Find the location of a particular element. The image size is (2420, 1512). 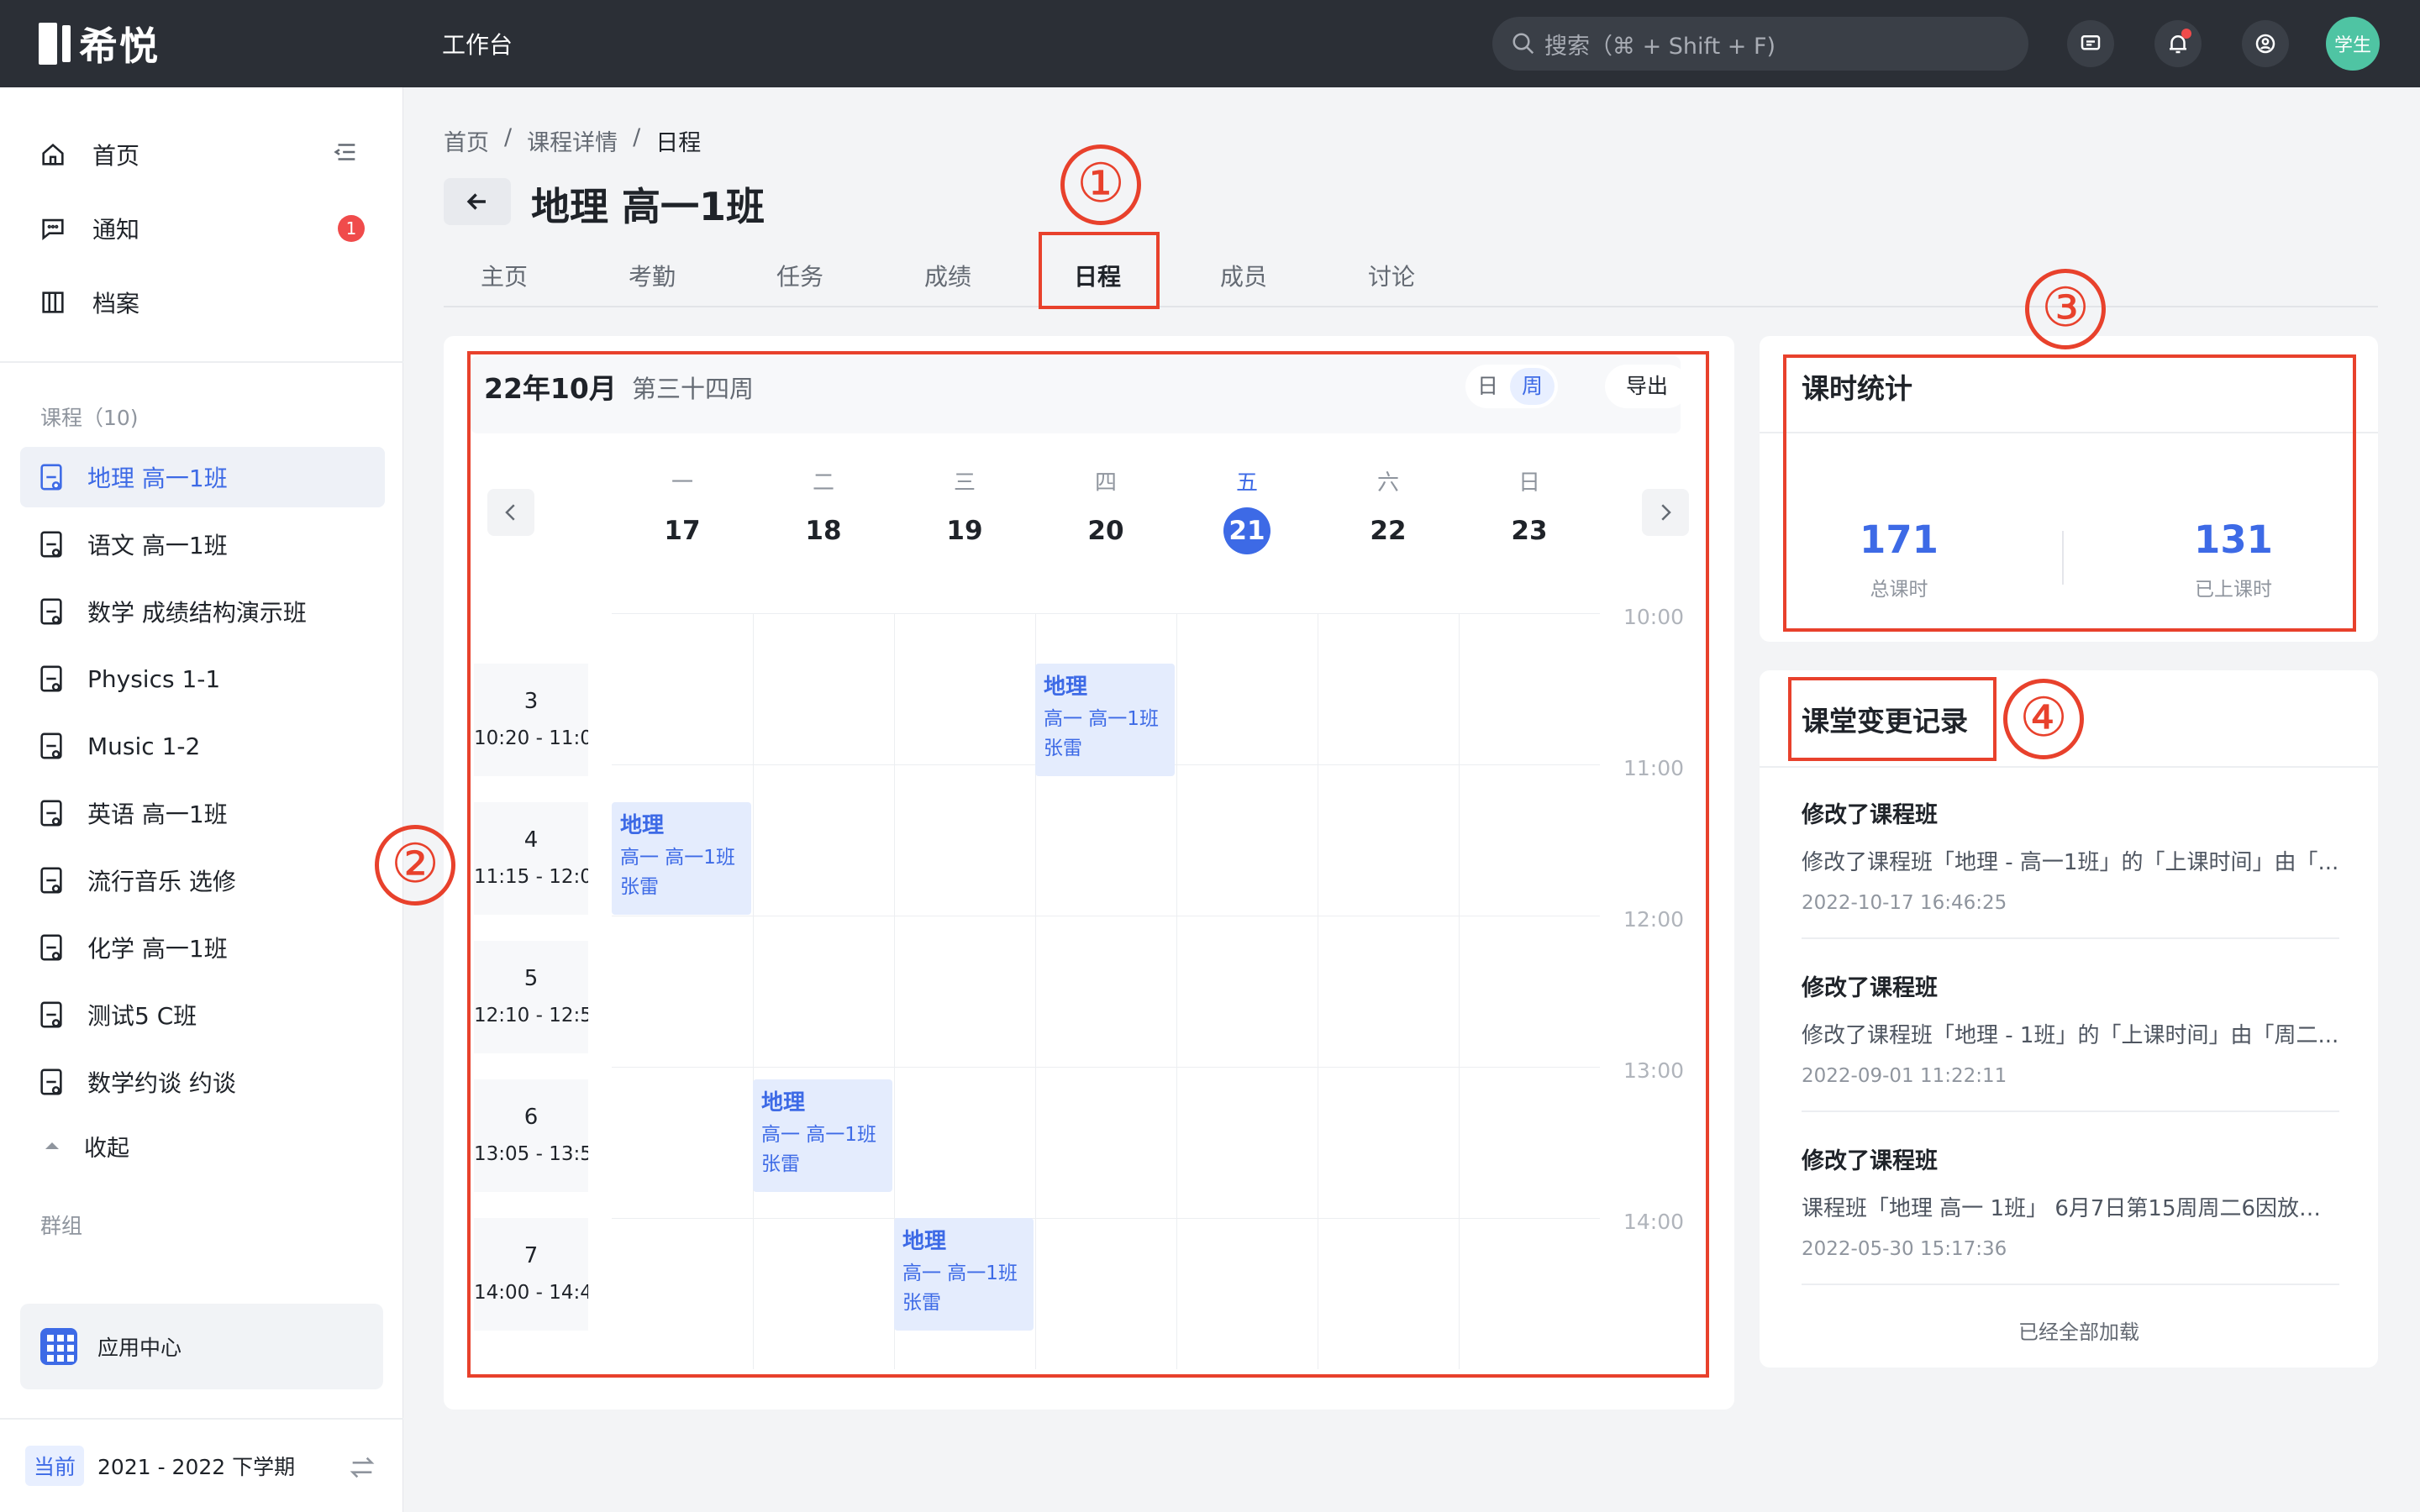

sidebar-course-item: Physics 1-1 is located at coordinates (202, 678).